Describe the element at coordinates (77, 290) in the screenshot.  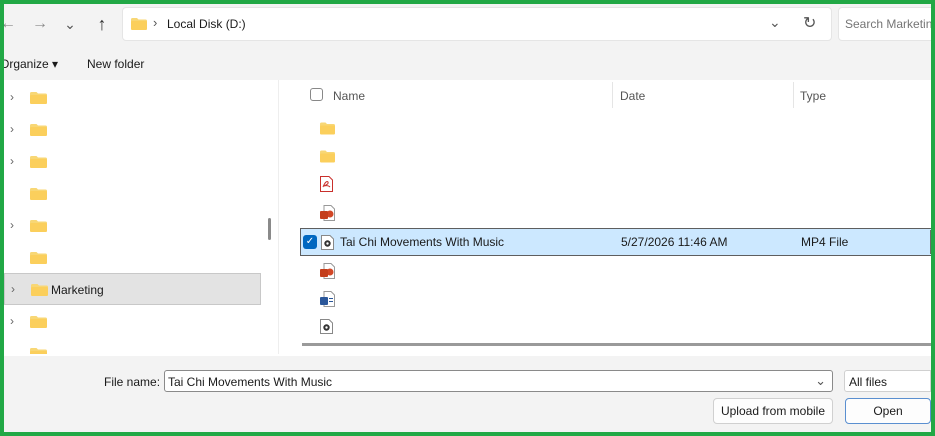
I see `tree-item-label: Marketing` at that location.